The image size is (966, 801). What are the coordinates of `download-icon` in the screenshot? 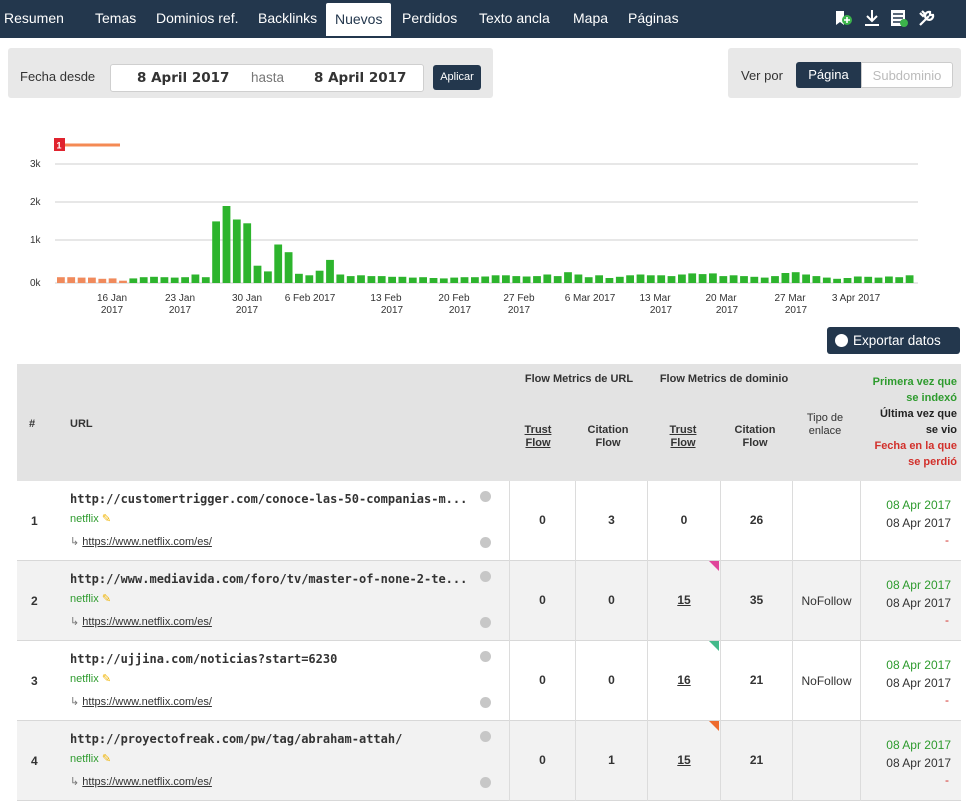 It's located at (872, 18).